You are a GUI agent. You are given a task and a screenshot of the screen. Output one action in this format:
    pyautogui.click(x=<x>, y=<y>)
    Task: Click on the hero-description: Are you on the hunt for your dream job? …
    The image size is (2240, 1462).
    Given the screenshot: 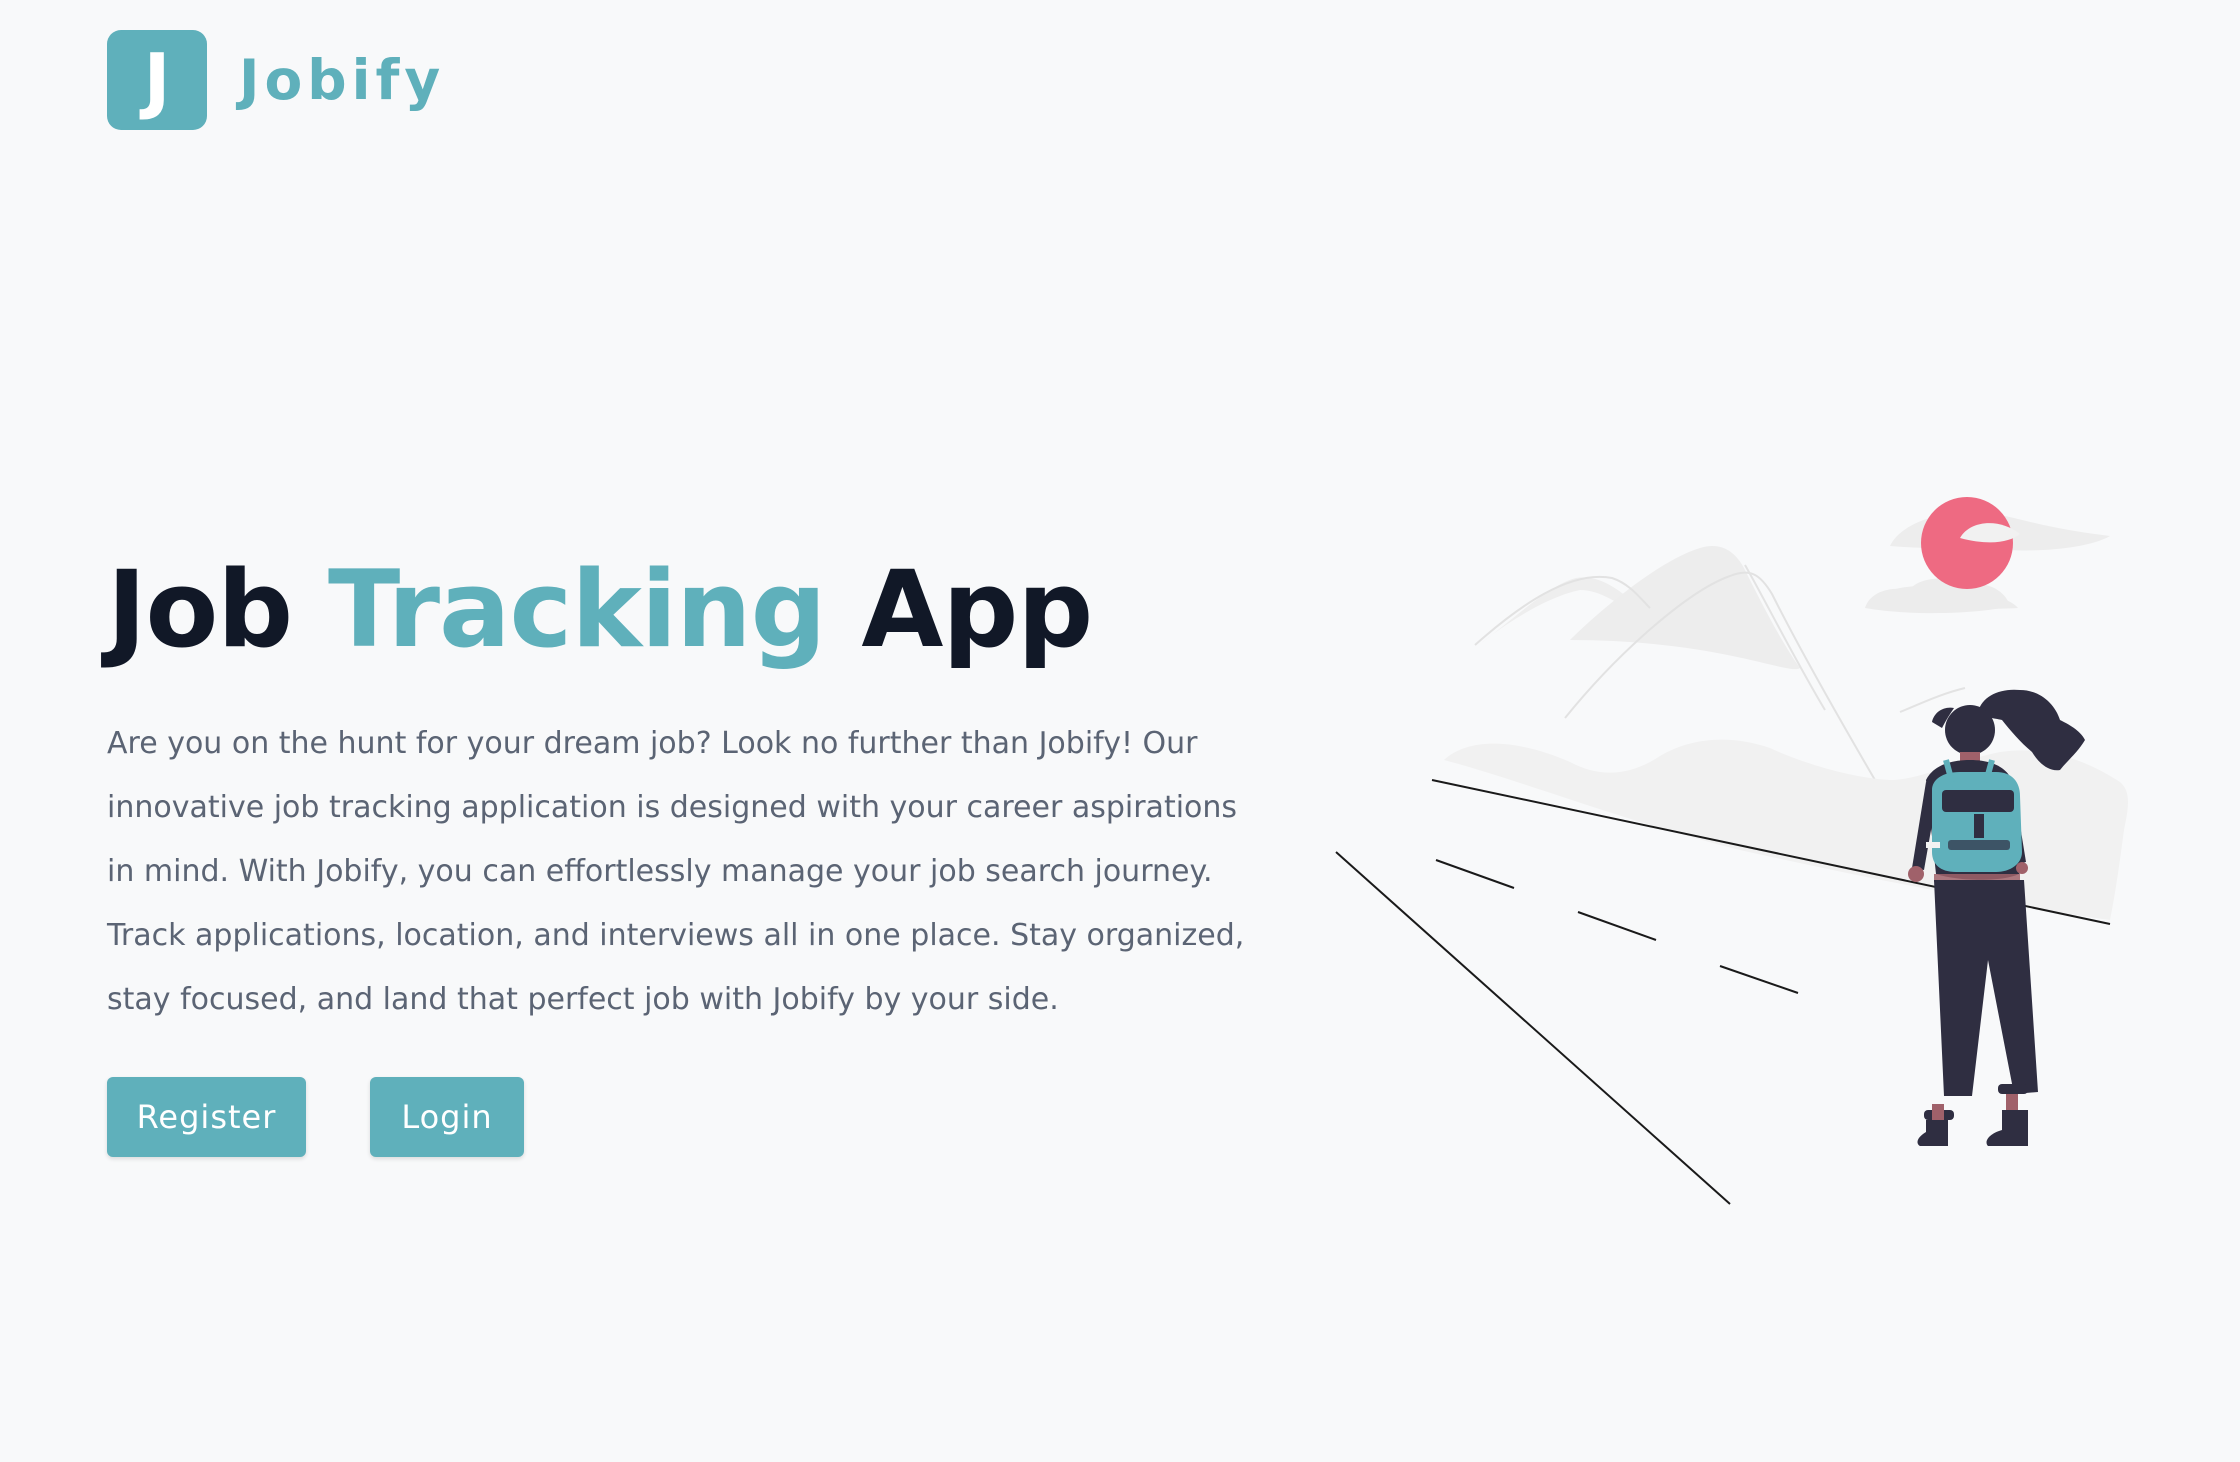 What is the action you would take?
    pyautogui.click(x=676, y=871)
    